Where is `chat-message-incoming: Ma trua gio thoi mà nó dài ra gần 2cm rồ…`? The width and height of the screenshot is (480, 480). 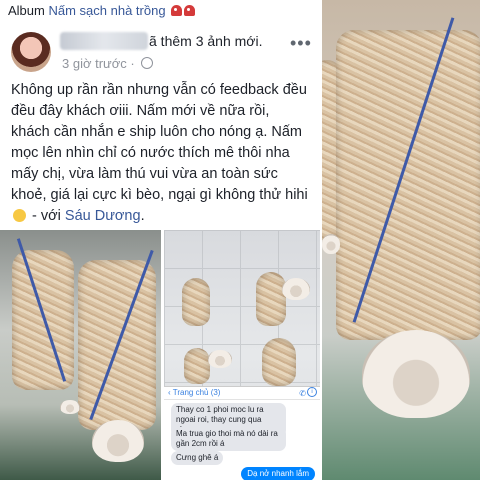 chat-message-incoming: Ma trua gio thoi mà nó dài ra gần 2cm rồ… is located at coordinates (228, 439).